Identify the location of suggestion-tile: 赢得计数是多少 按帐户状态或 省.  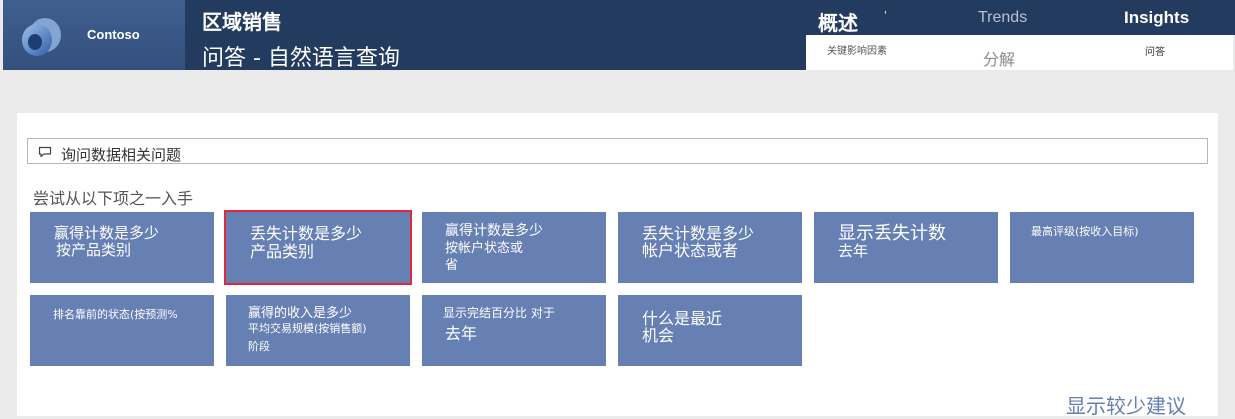
(514, 247).